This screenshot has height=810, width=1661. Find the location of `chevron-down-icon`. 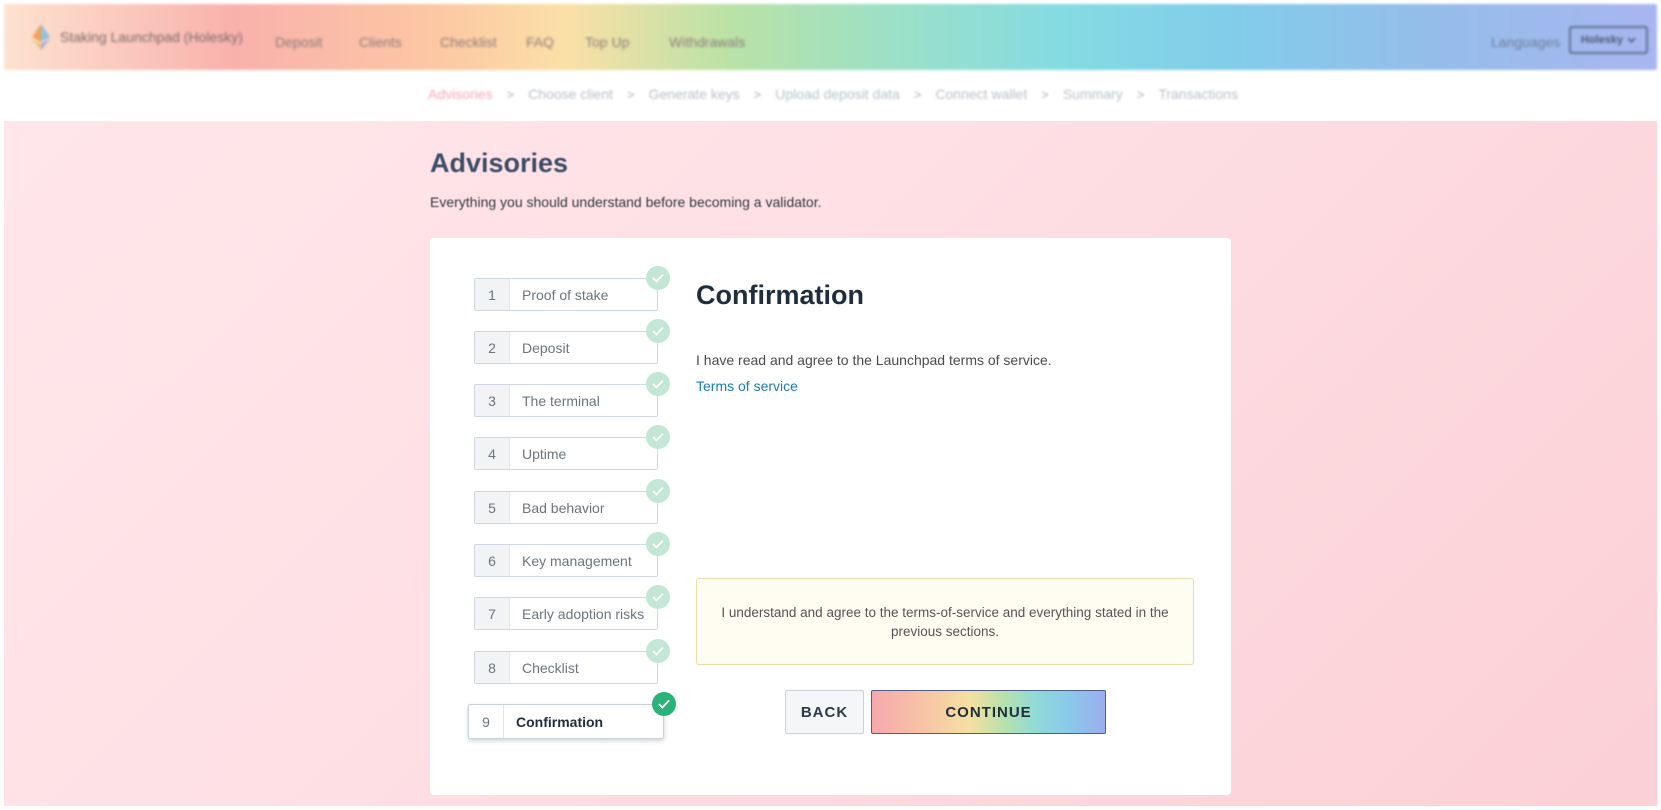

chevron-down-icon is located at coordinates (1631, 40).